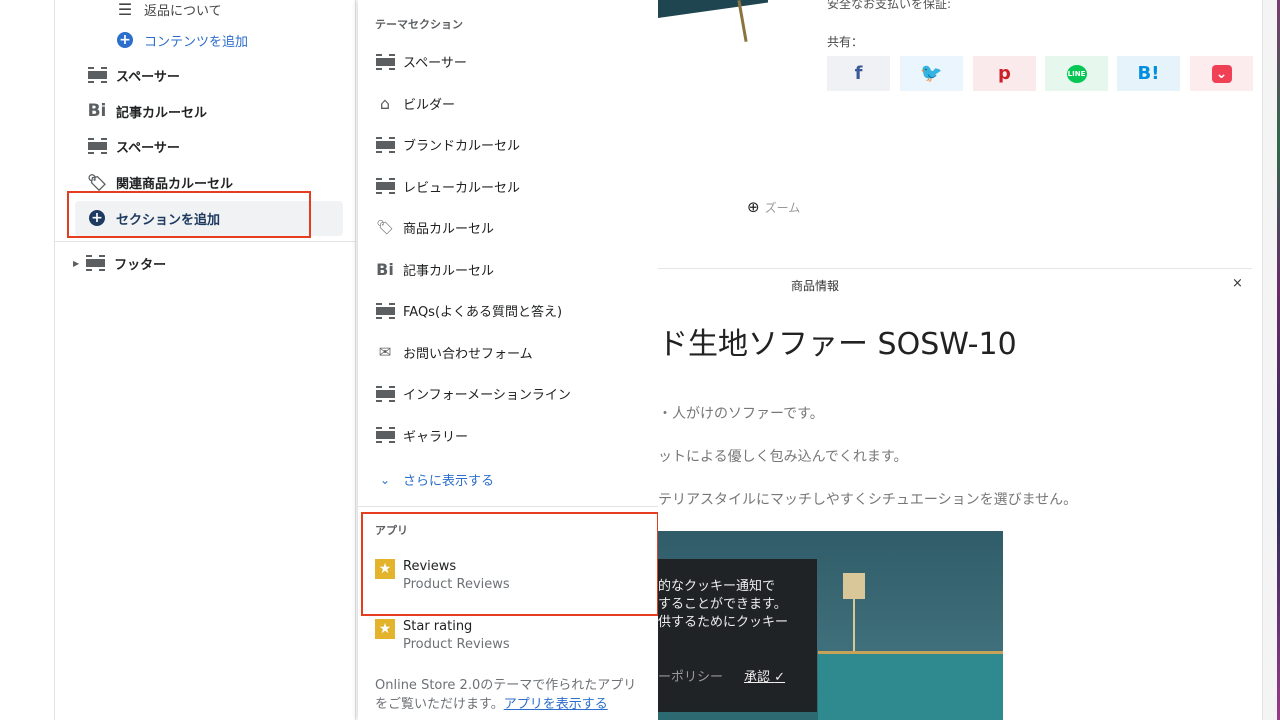  Describe the element at coordinates (1271, 360) in the screenshot. I see `right-edge` at that location.